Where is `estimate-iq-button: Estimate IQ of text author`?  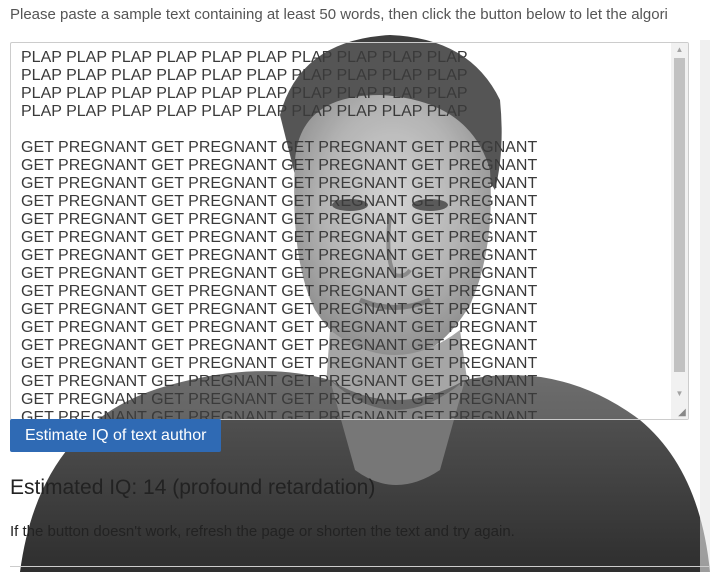
estimate-iq-button: Estimate IQ of text author is located at coordinates (116, 435).